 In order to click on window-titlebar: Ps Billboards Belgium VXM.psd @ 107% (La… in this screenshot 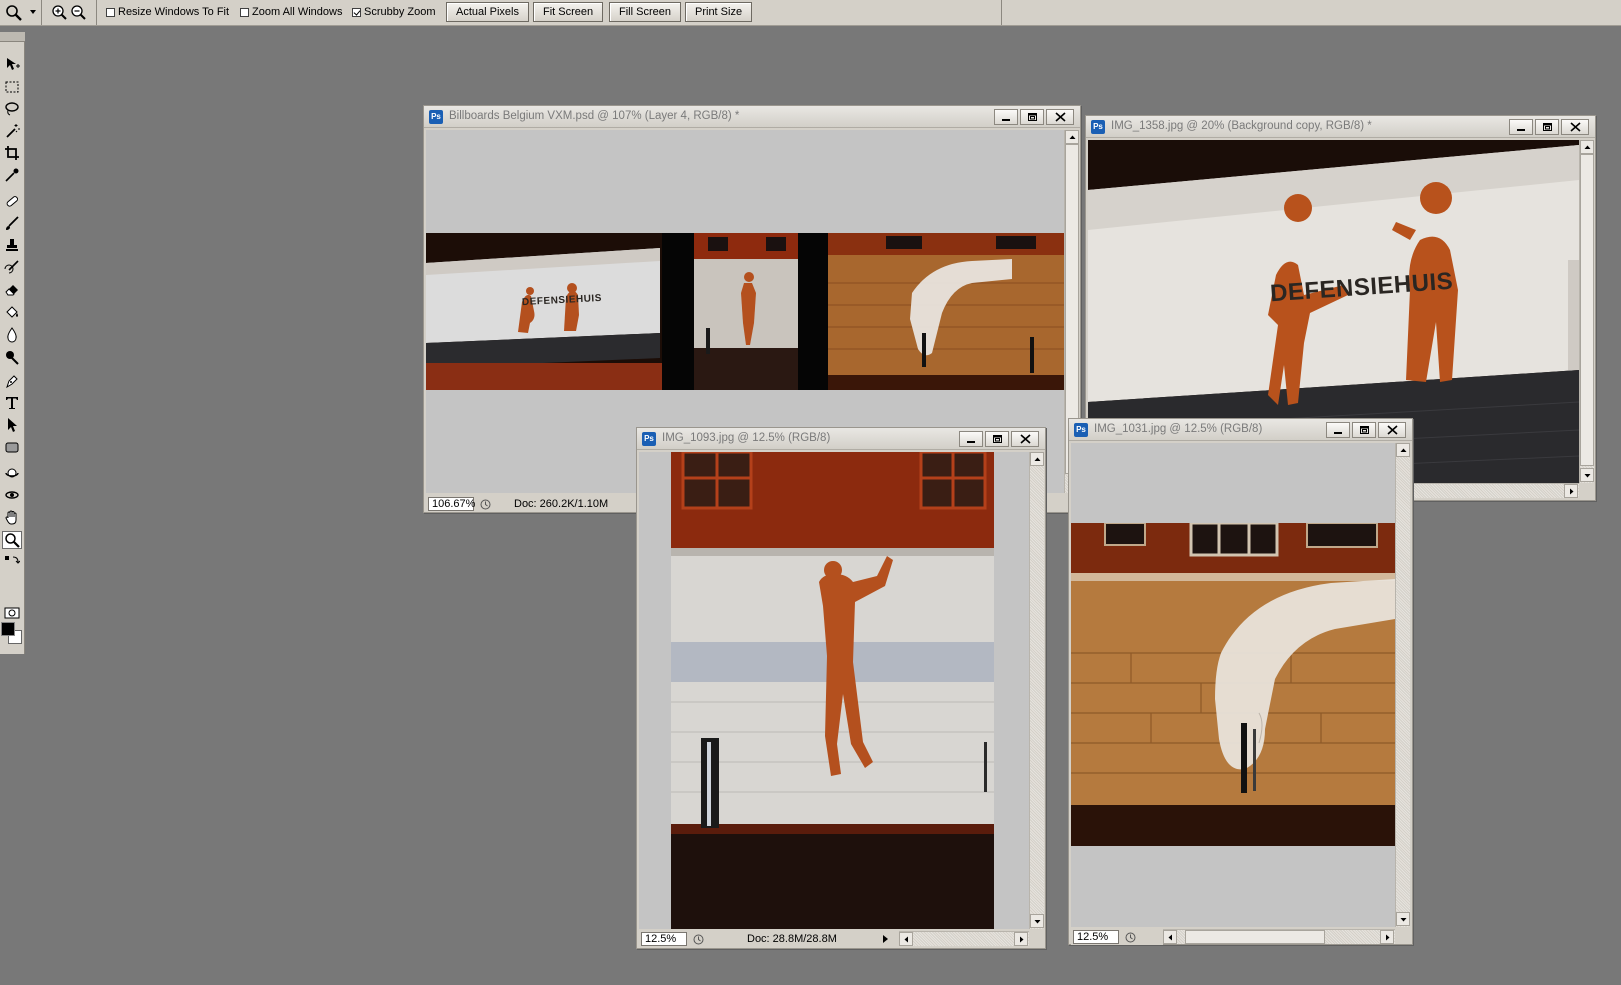, I will do `click(752, 117)`.